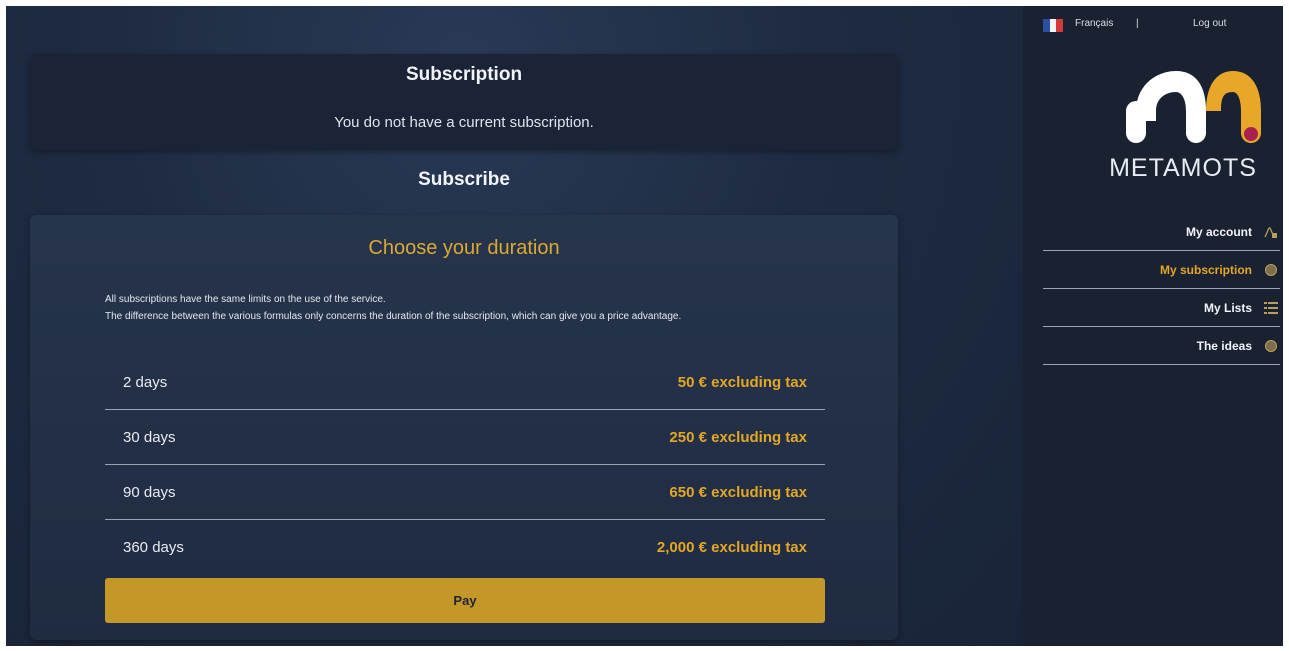  Describe the element at coordinates (1094, 23) in the screenshot. I see `language-link: Français` at that location.